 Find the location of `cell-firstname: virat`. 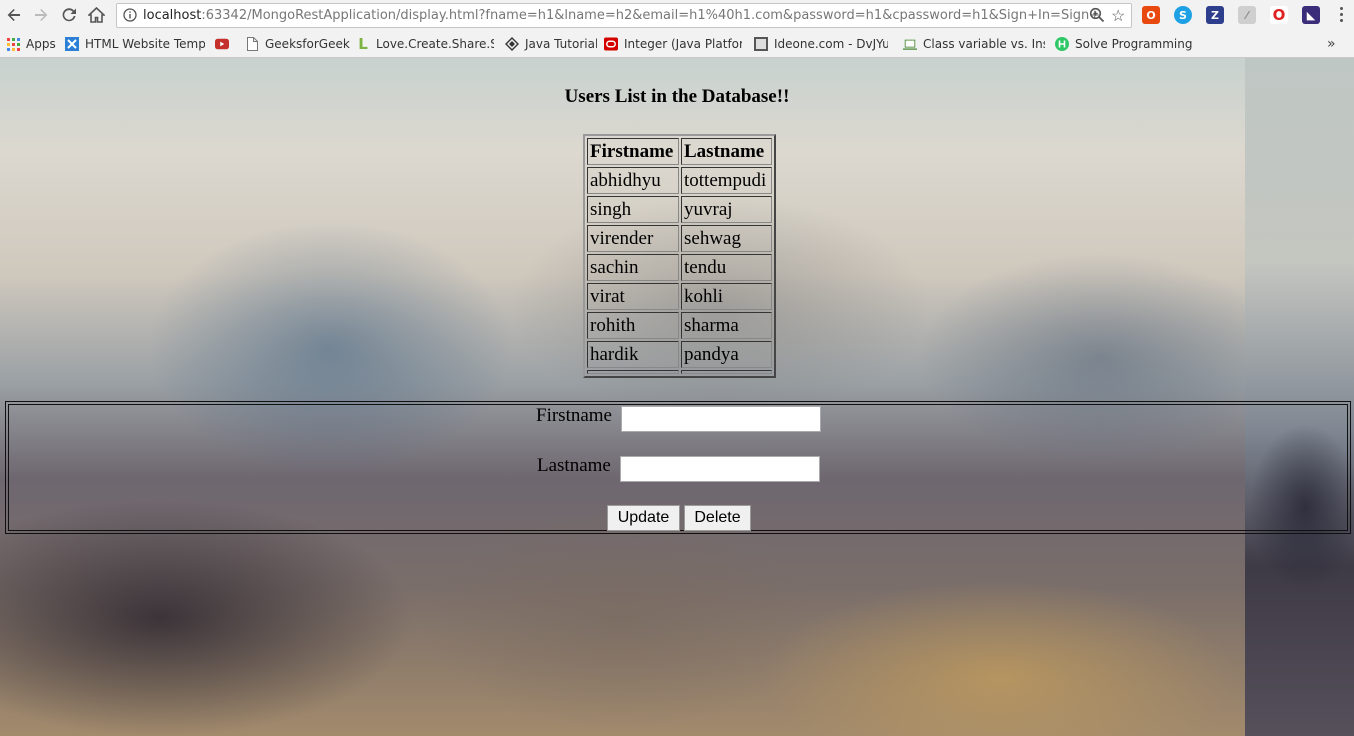

cell-firstname: virat is located at coordinates (633, 296).